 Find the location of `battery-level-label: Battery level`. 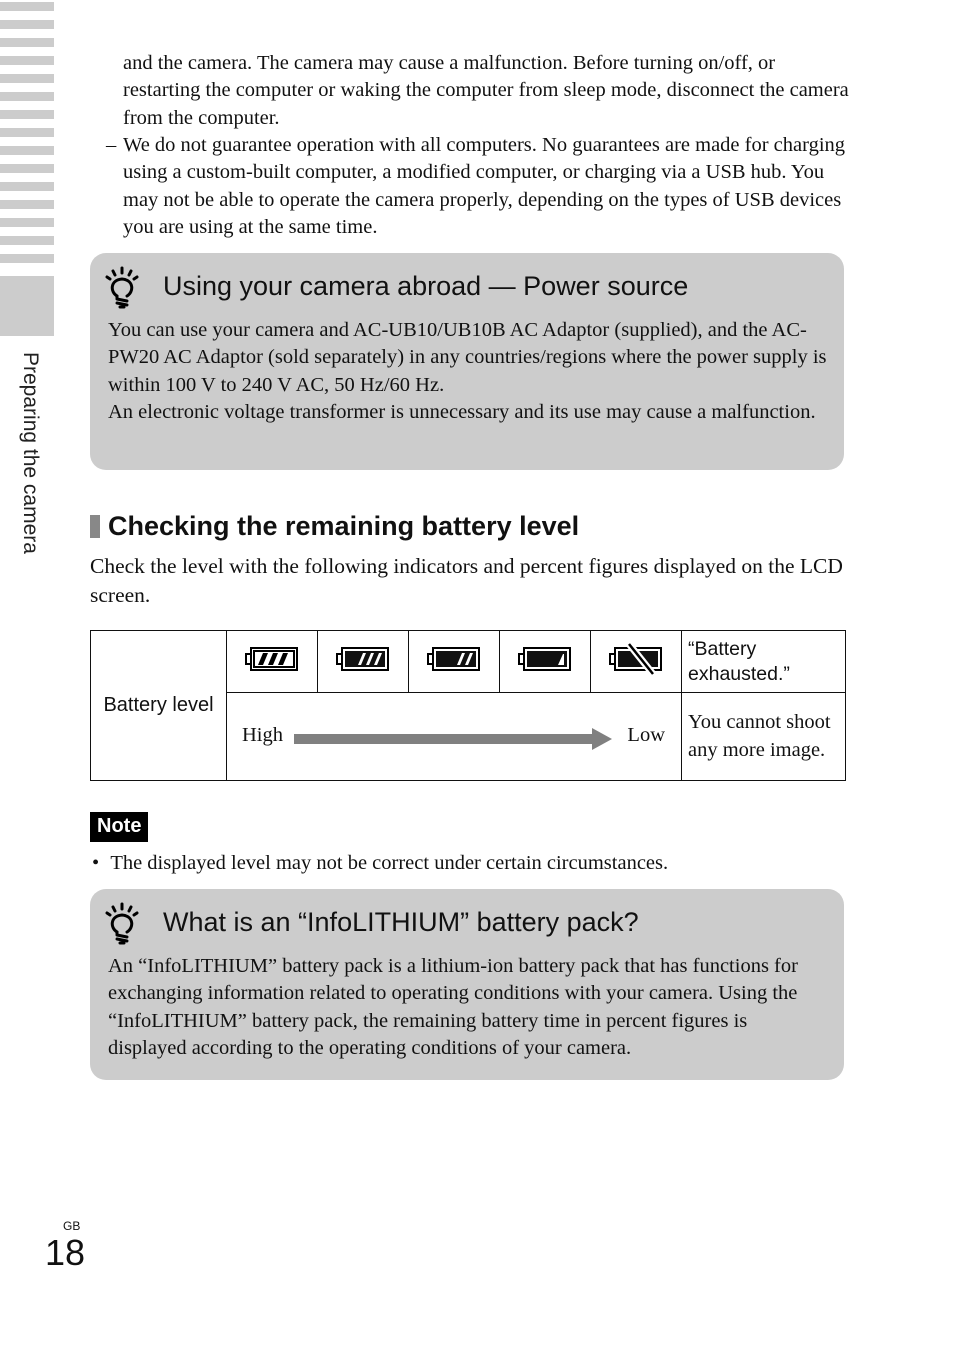

battery-level-label: Battery level is located at coordinates (158, 705).